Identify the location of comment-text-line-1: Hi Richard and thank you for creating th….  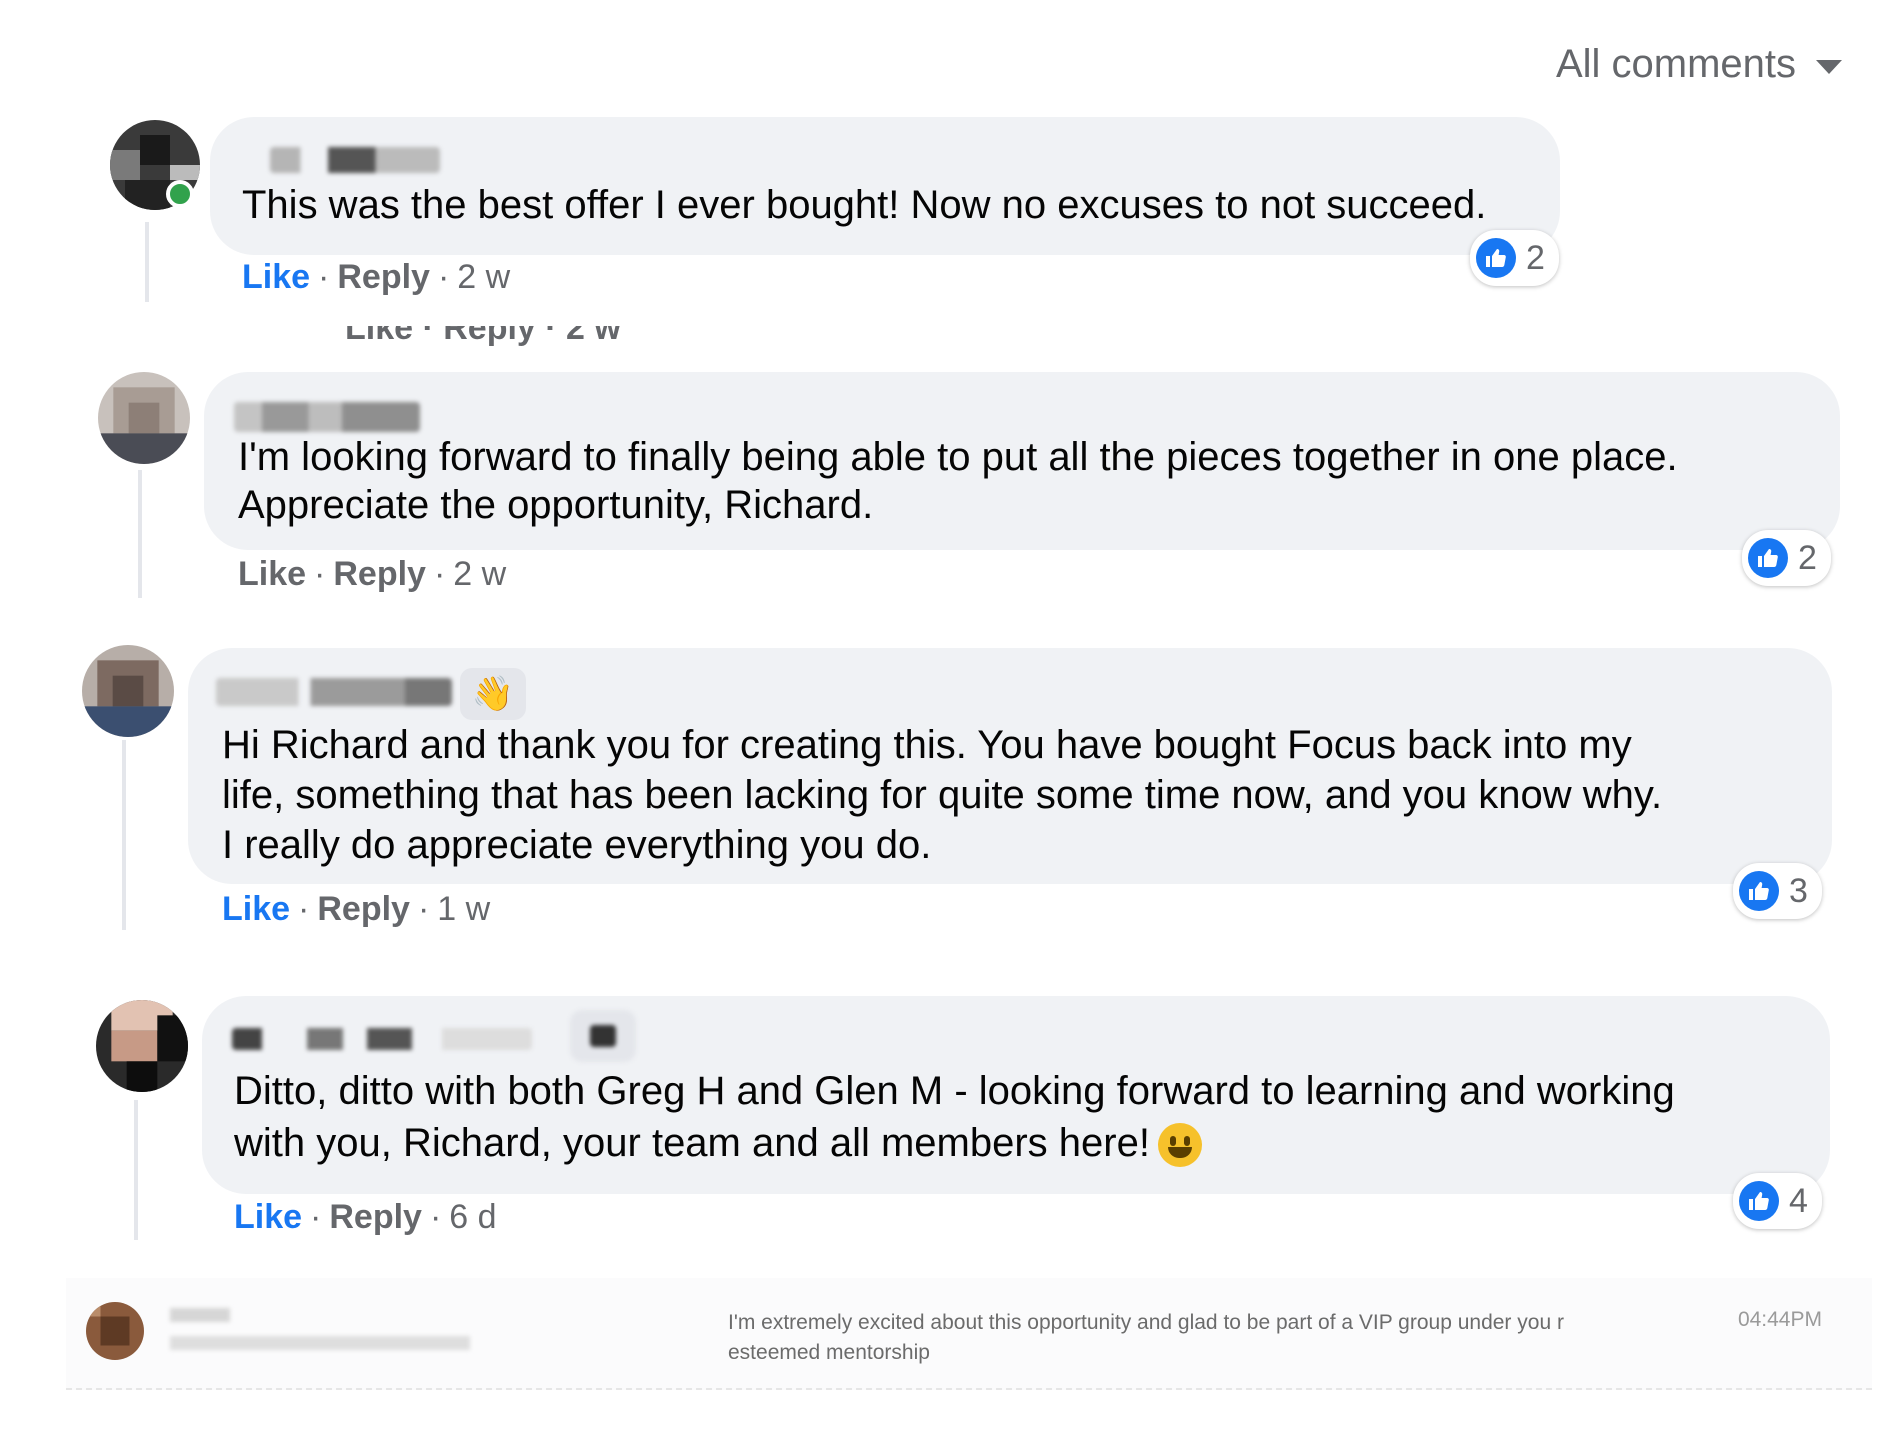
(927, 745).